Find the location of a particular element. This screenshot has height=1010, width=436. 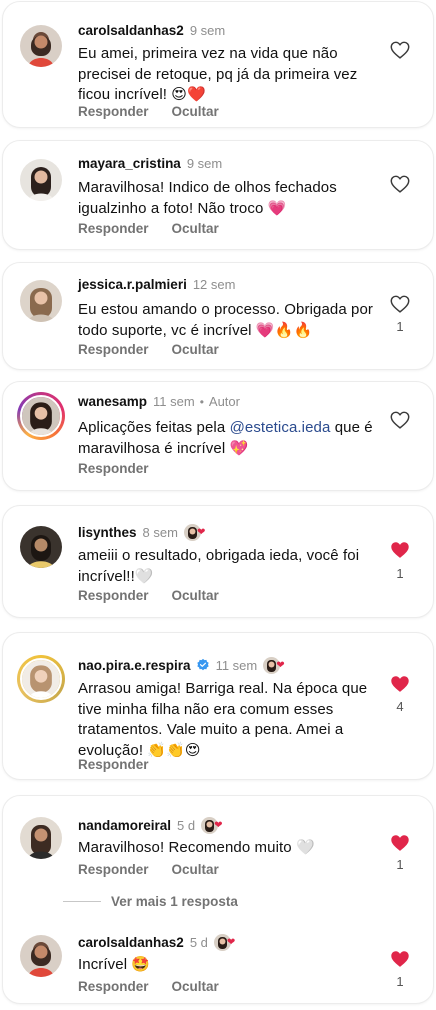

comment-username: mayara_cristina is located at coordinates (129, 163).